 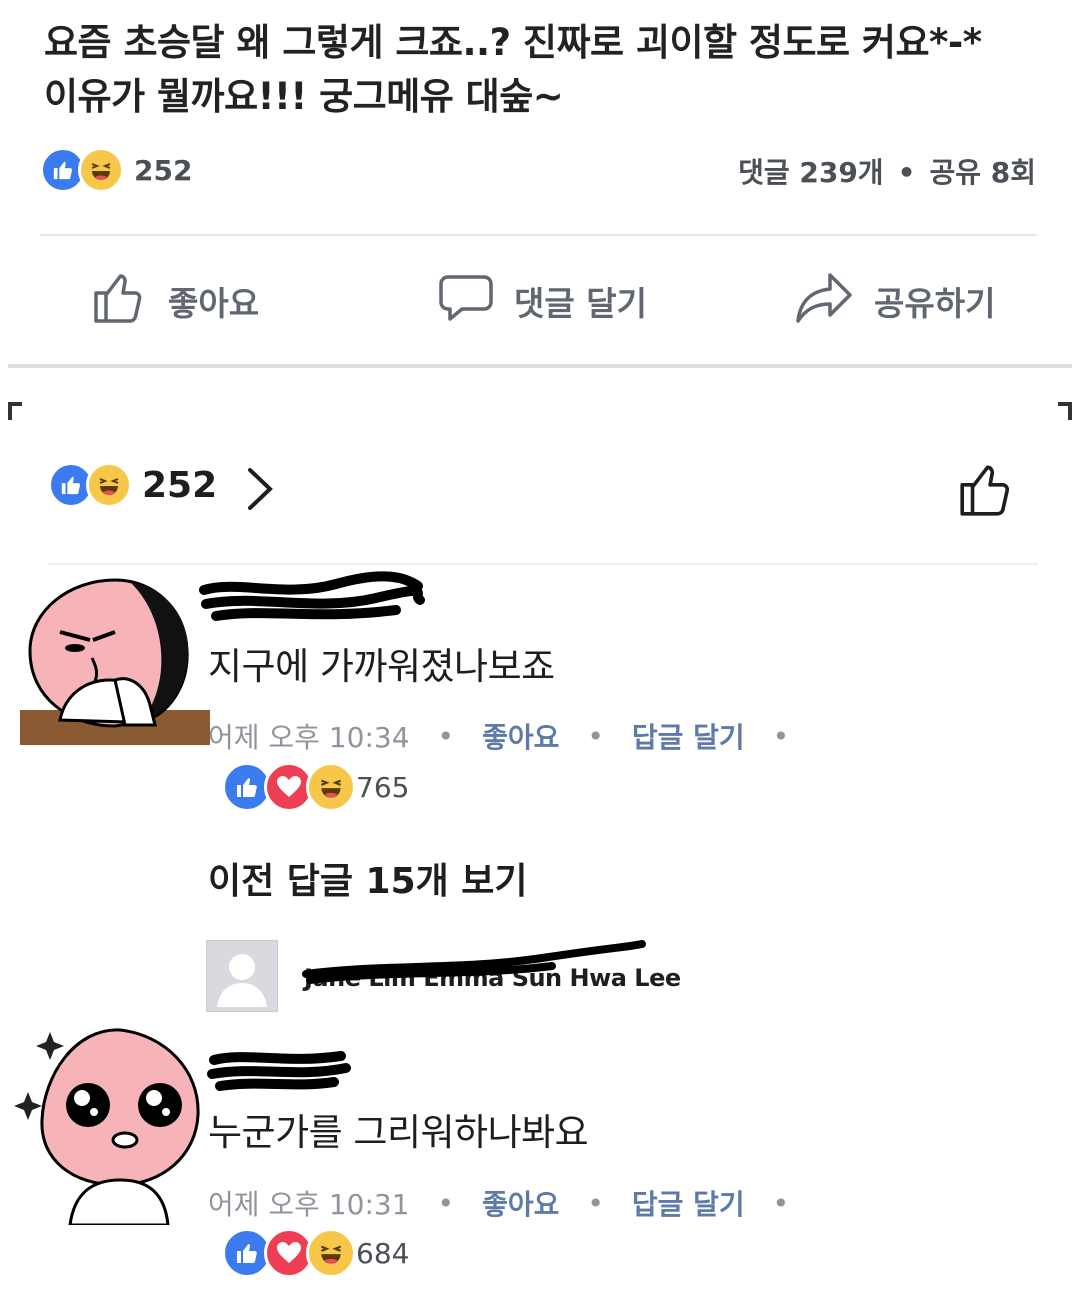 What do you see at coordinates (475, 301) in the screenshot?
I see `comment-bubble-icon` at bounding box center [475, 301].